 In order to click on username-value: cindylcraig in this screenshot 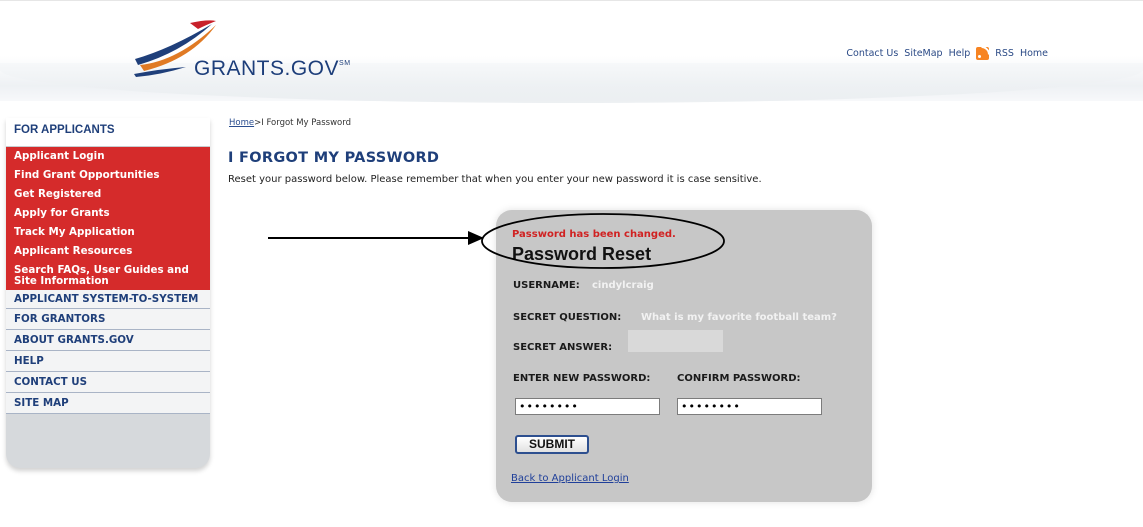, I will do `click(623, 285)`.